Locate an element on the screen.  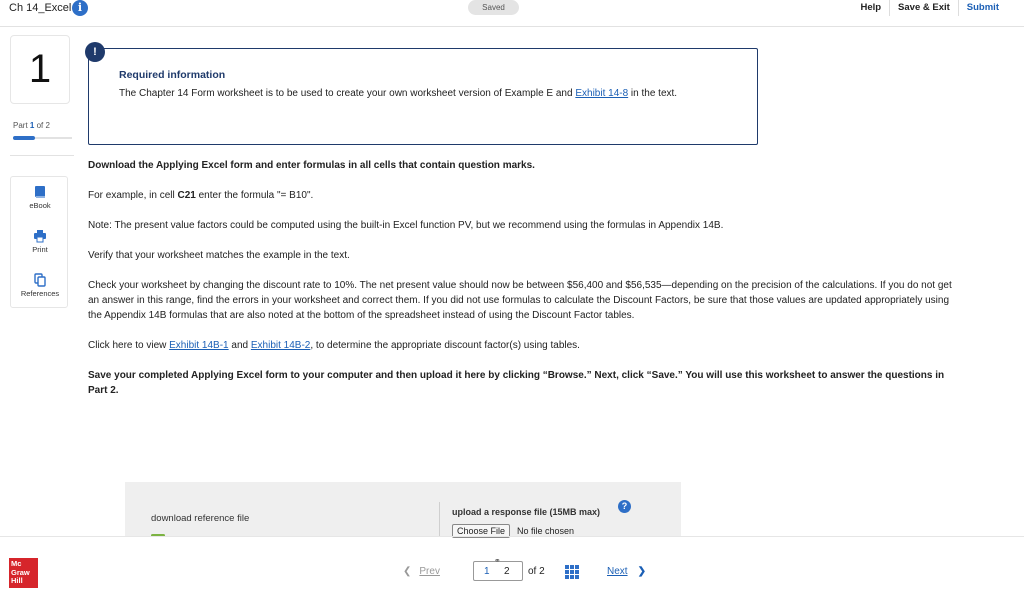
saved-status-badge: Saved is located at coordinates (493, 7).